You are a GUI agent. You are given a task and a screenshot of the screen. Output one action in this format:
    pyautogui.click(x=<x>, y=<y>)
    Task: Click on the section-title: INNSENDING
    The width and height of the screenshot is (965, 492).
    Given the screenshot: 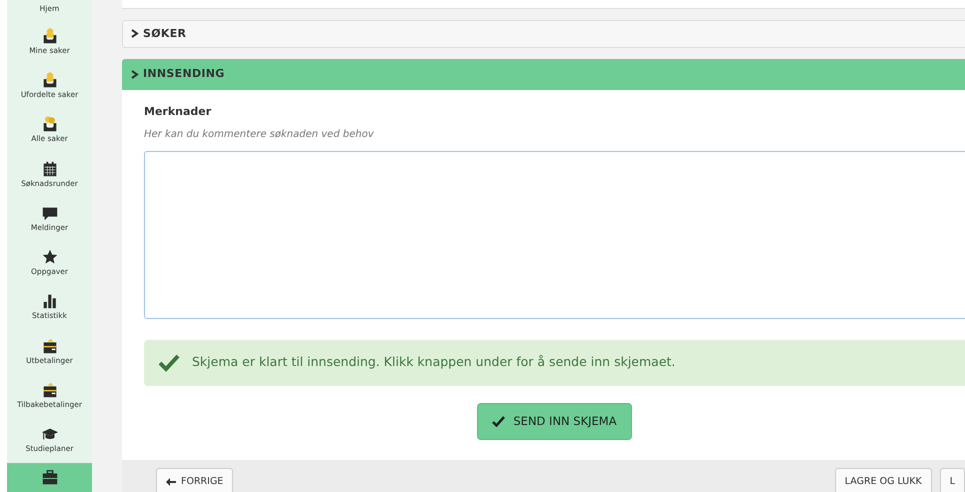 What is the action you would take?
    pyautogui.click(x=184, y=74)
    